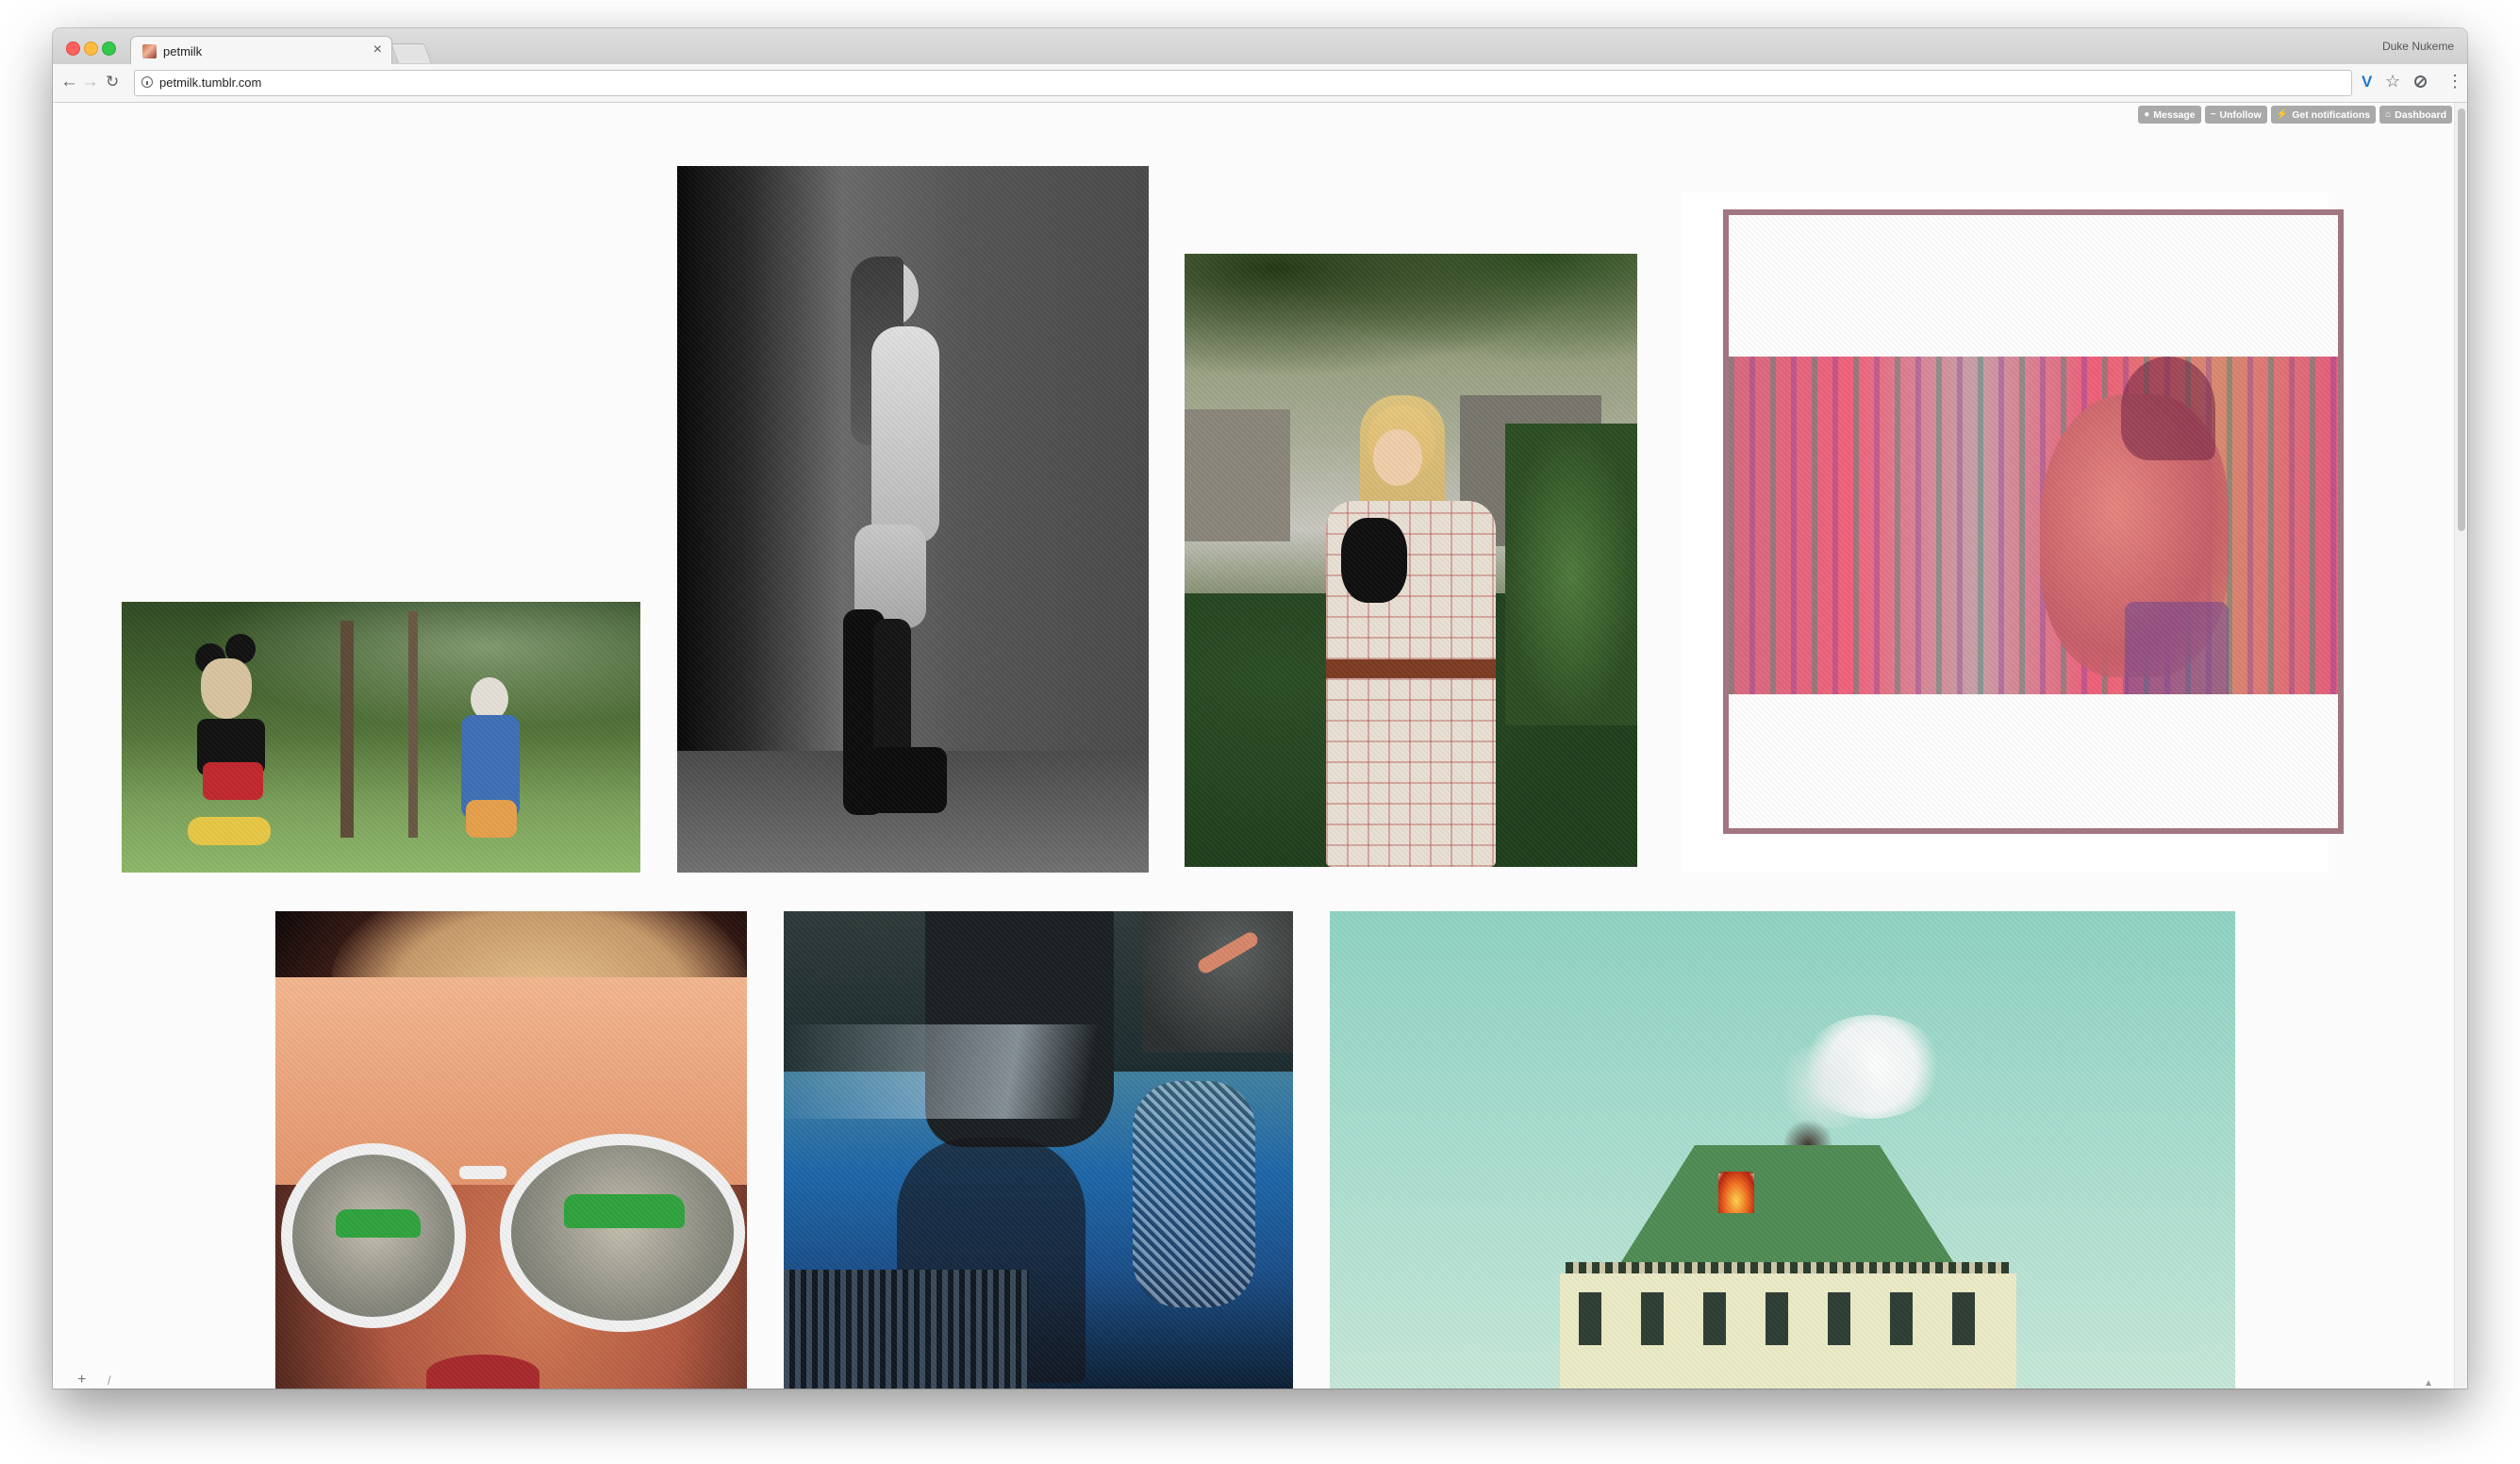 The width and height of the screenshot is (2520, 1464). What do you see at coordinates (69, 82) in the screenshot?
I see `back-button: ←` at bounding box center [69, 82].